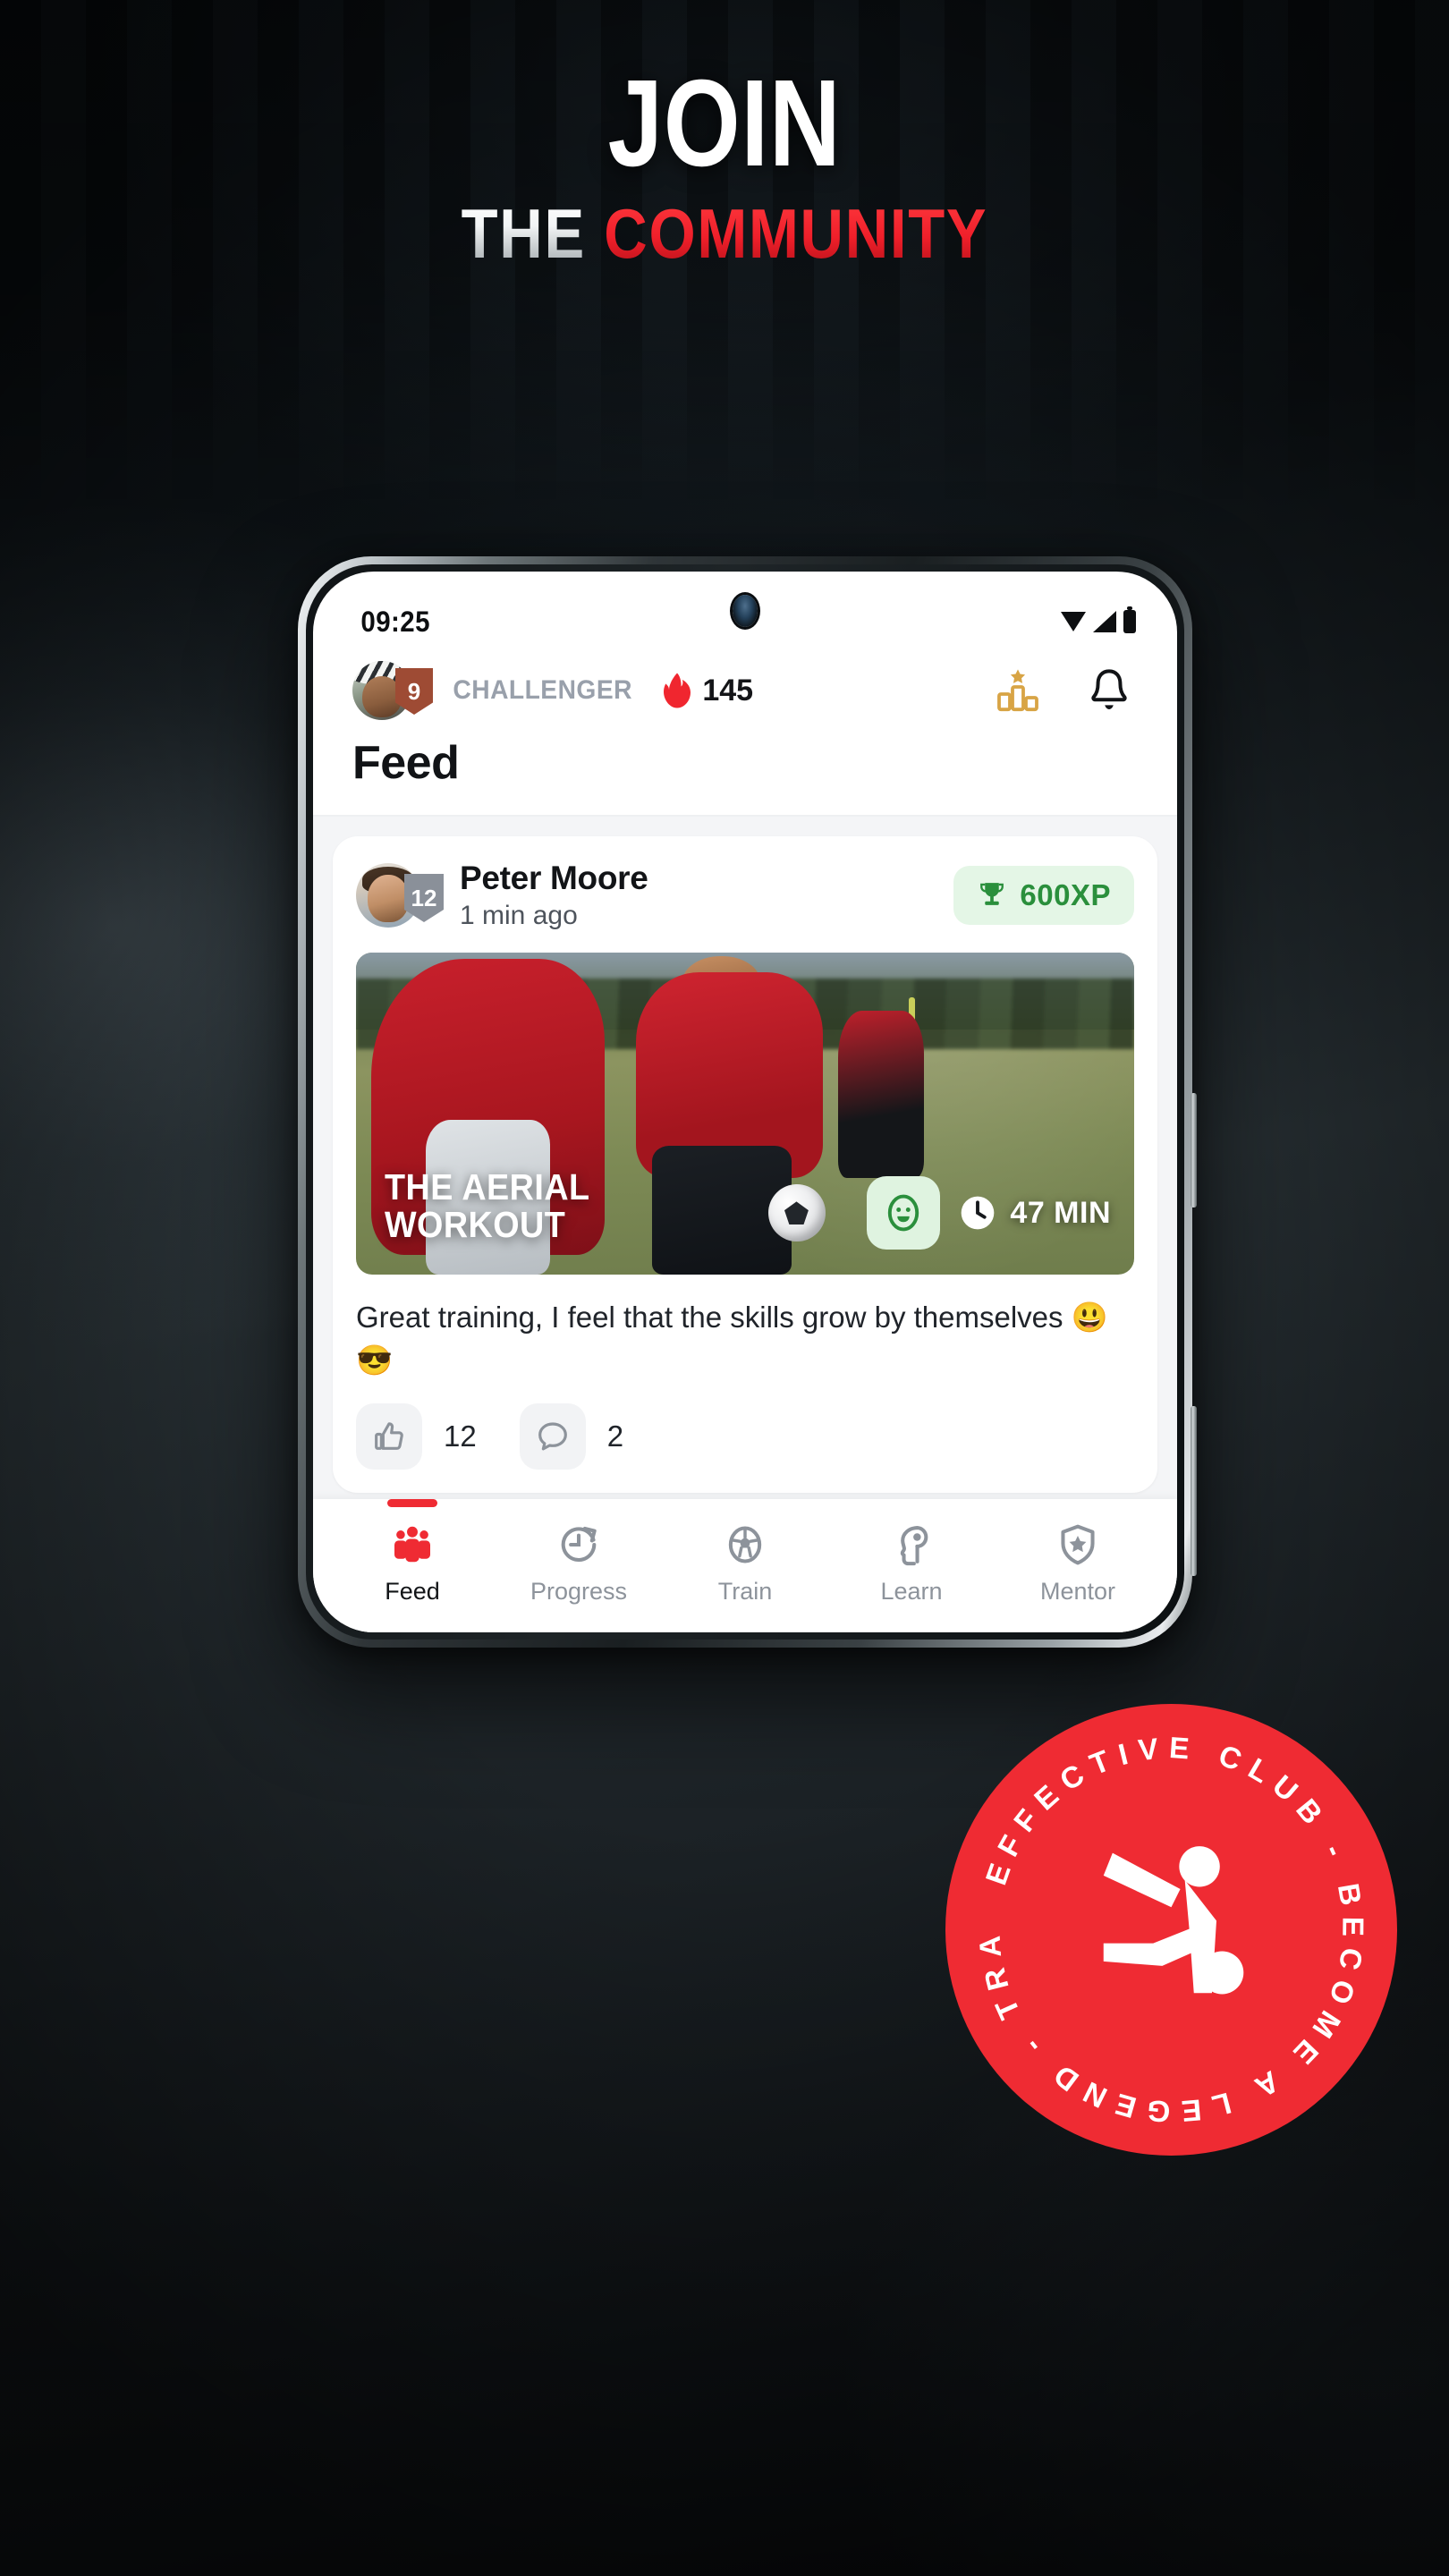 The height and width of the screenshot is (2576, 1449). I want to click on front-camera-icon, so click(745, 611).